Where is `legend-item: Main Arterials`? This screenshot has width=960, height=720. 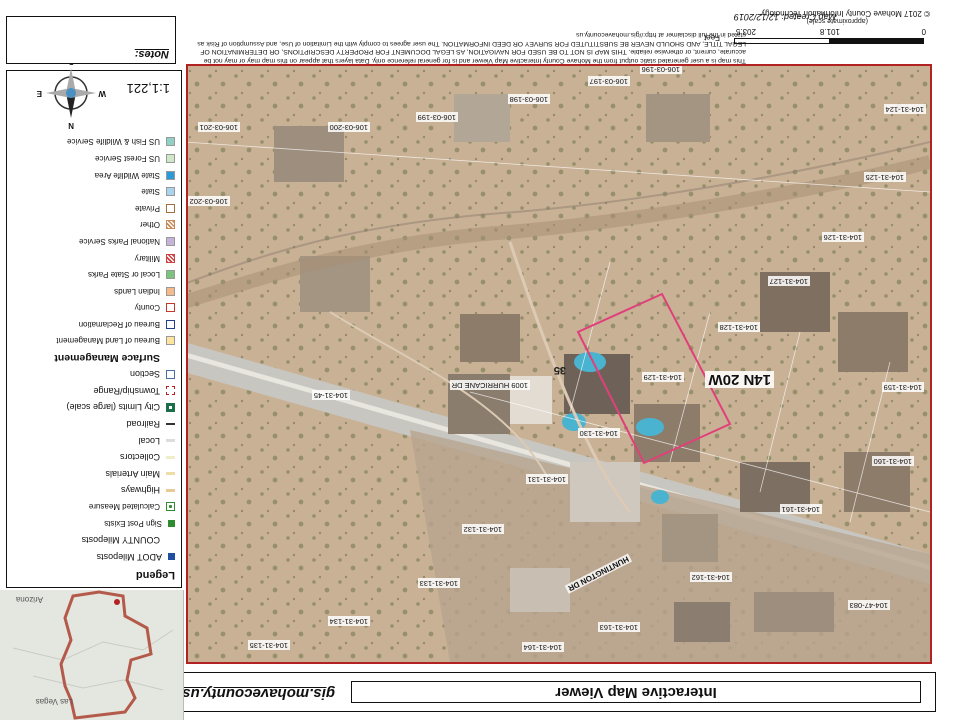
legend-item: Main Arterials is located at coordinates (93, 473).